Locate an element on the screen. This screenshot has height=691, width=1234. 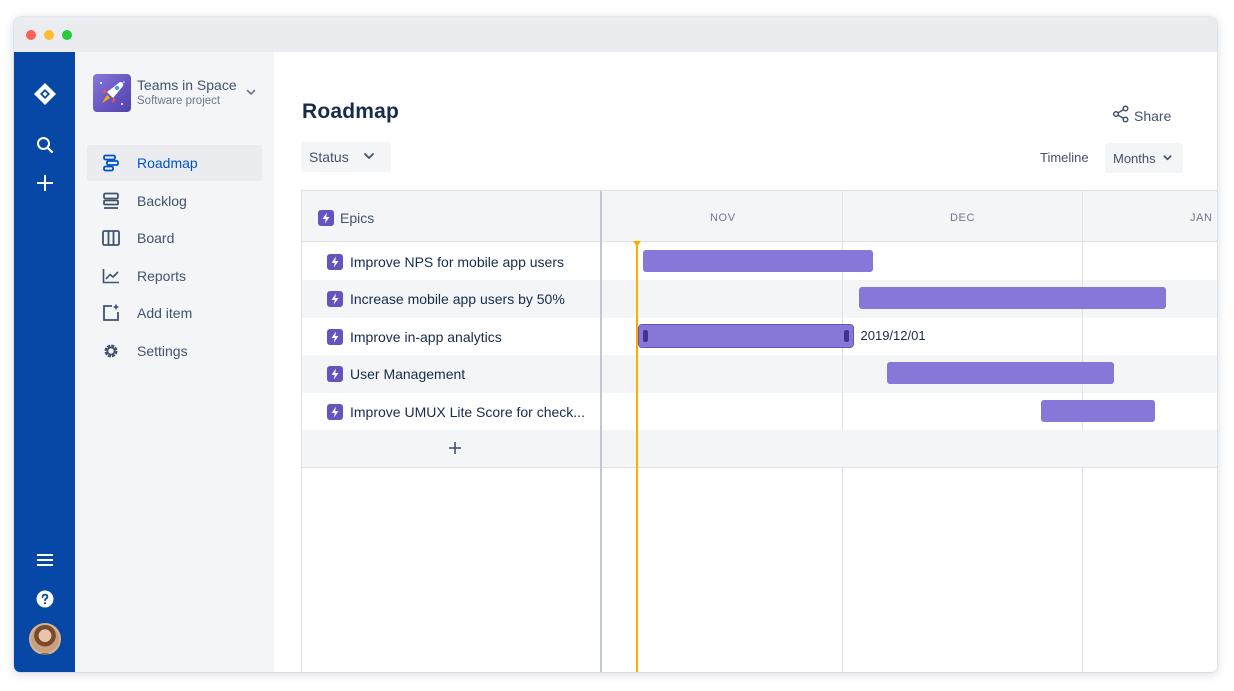
sidebar-item-add-item: Add item is located at coordinates (174, 313).